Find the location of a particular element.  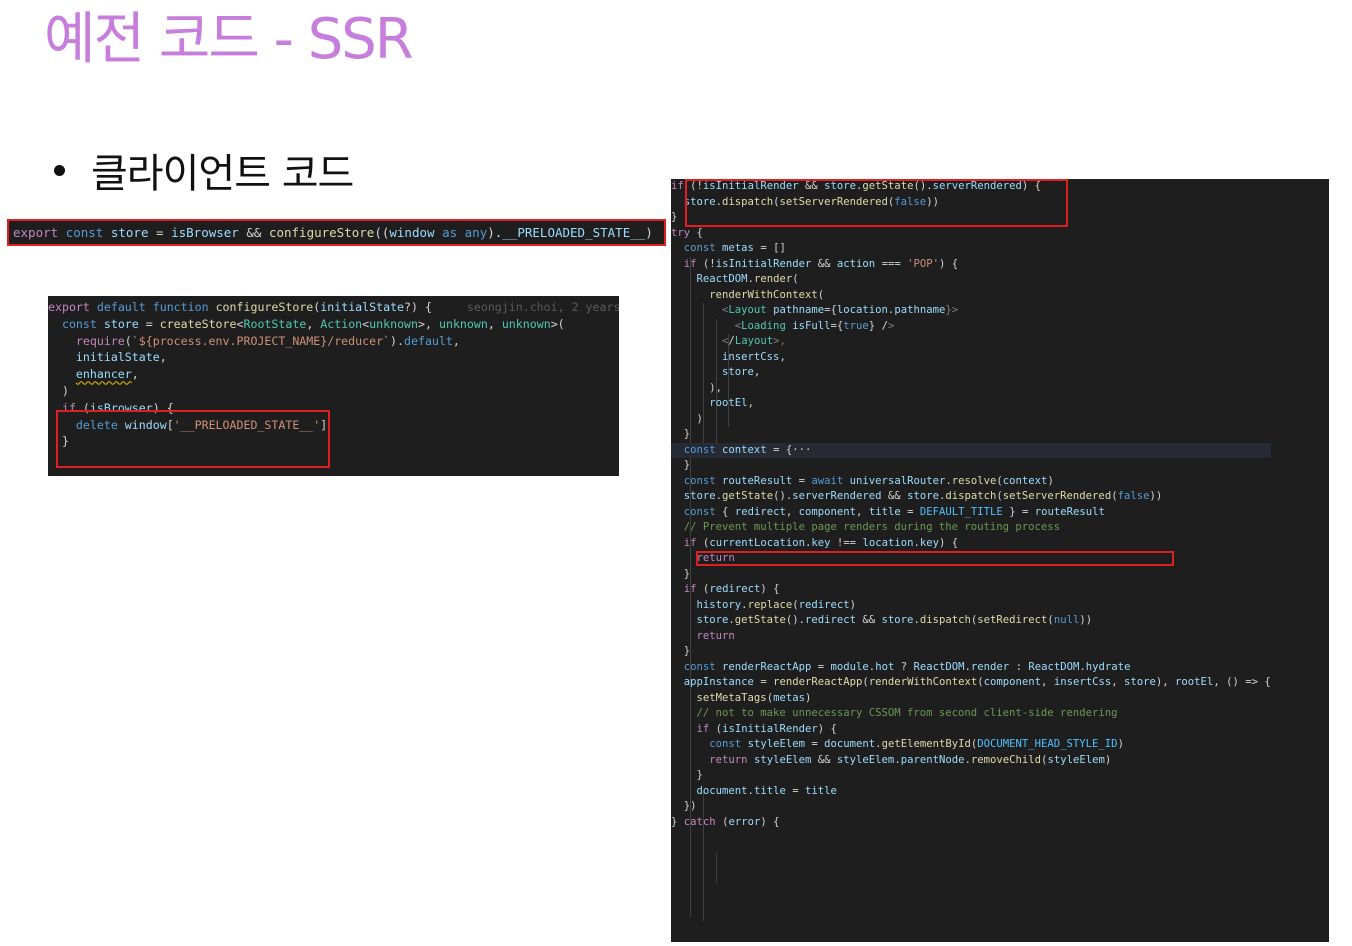

bullet-item: 클라이언트 코드 is located at coordinates (204, 170).